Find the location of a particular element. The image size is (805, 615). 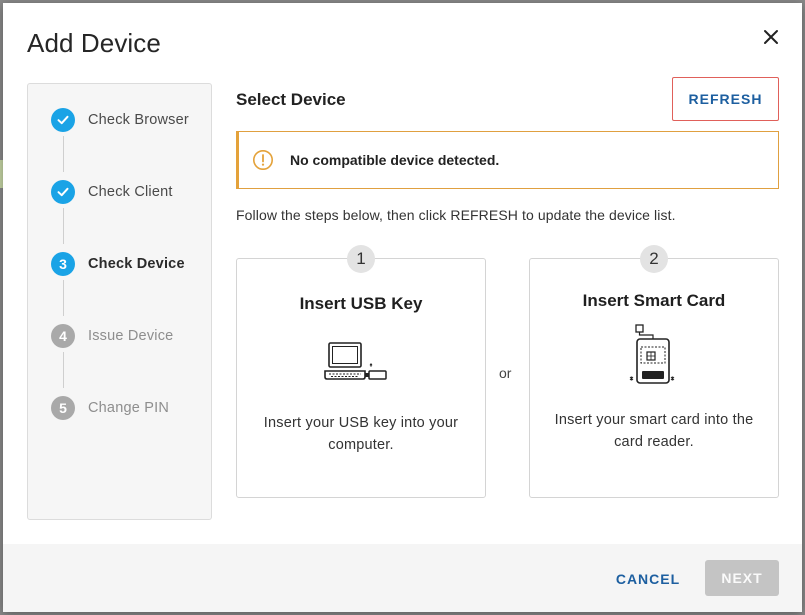

step-number-badge: 5 is located at coordinates (63, 408).